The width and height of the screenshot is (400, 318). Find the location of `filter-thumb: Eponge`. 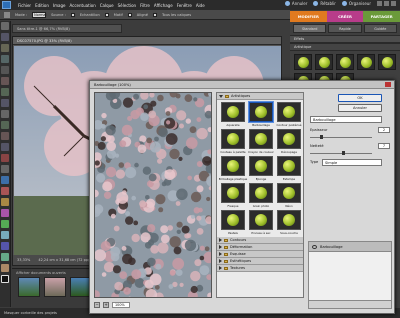

filter-thumb: Eponge is located at coordinates (261, 168).